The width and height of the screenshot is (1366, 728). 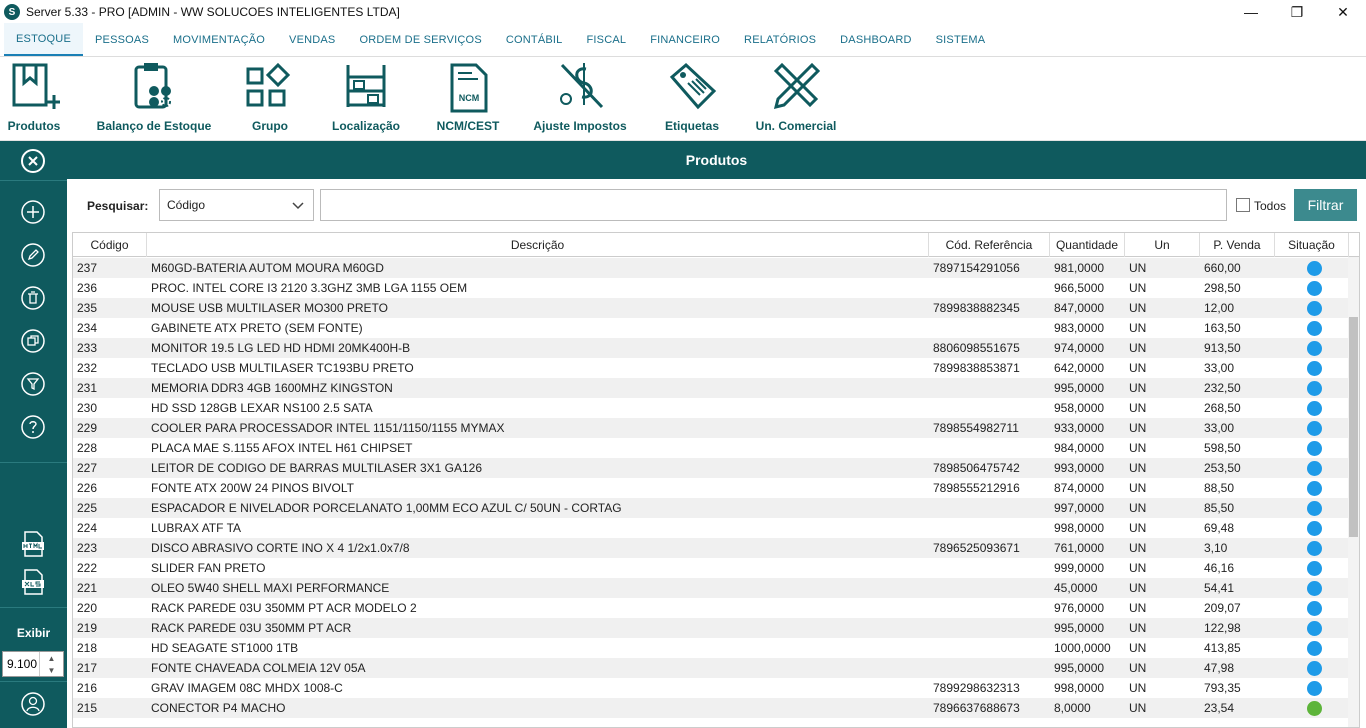 I want to click on export-html-button, so click(x=33, y=544).